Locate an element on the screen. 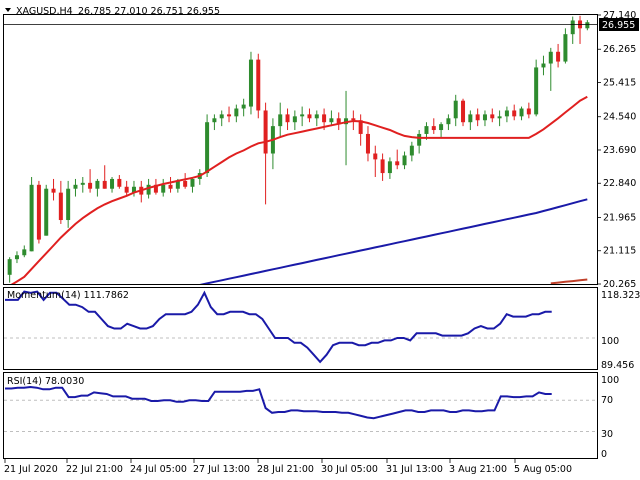 This screenshot has height=480, width=640. price-tick-label: 23.690 is located at coordinates (619, 150).